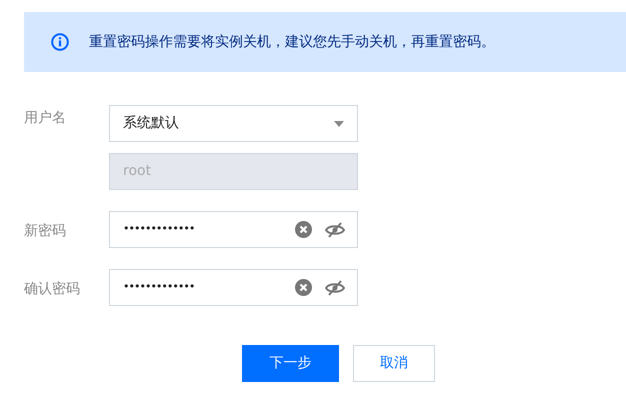 This screenshot has height=408, width=626. I want to click on info-icon, so click(60, 42).